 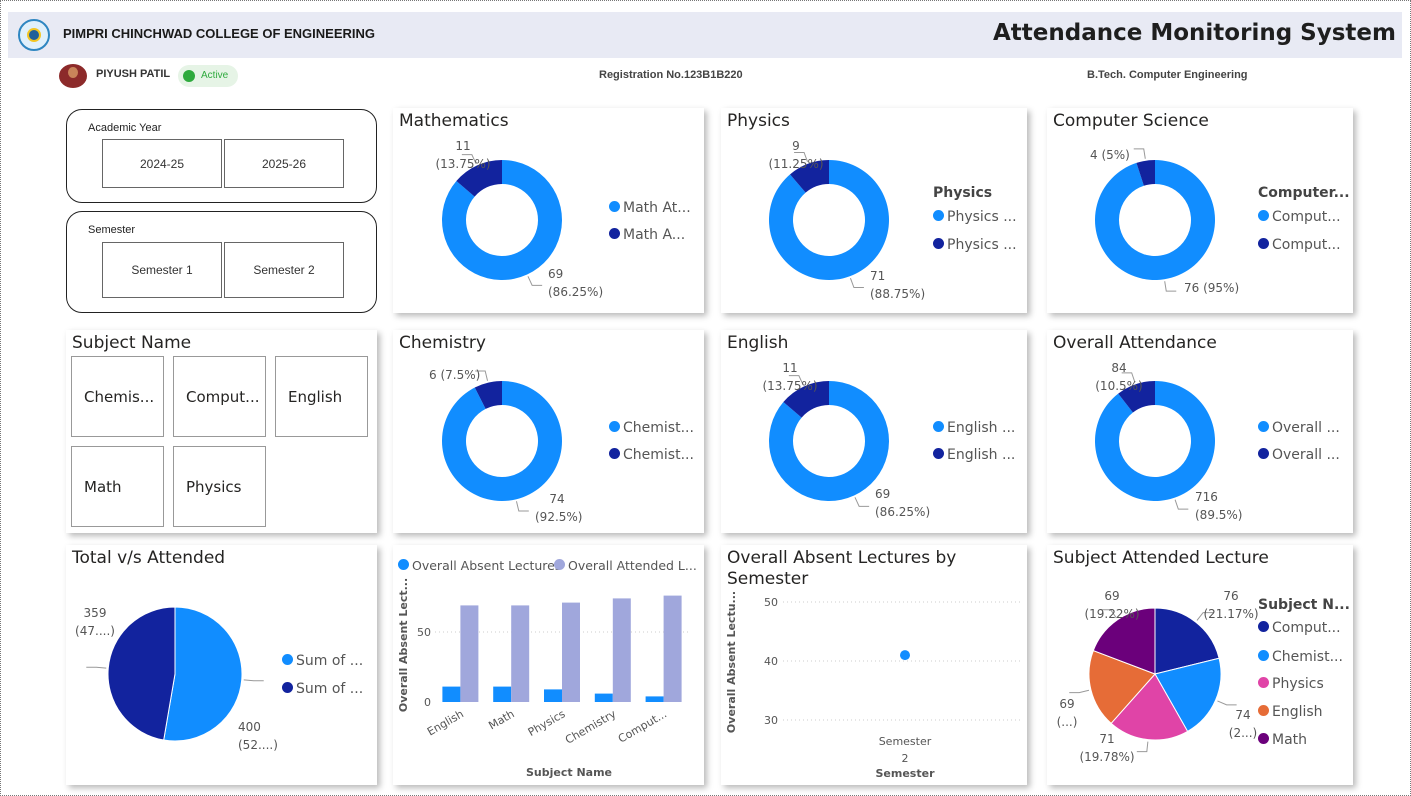 What do you see at coordinates (771, 661) in the screenshot?
I see `y-tick-label: 40` at bounding box center [771, 661].